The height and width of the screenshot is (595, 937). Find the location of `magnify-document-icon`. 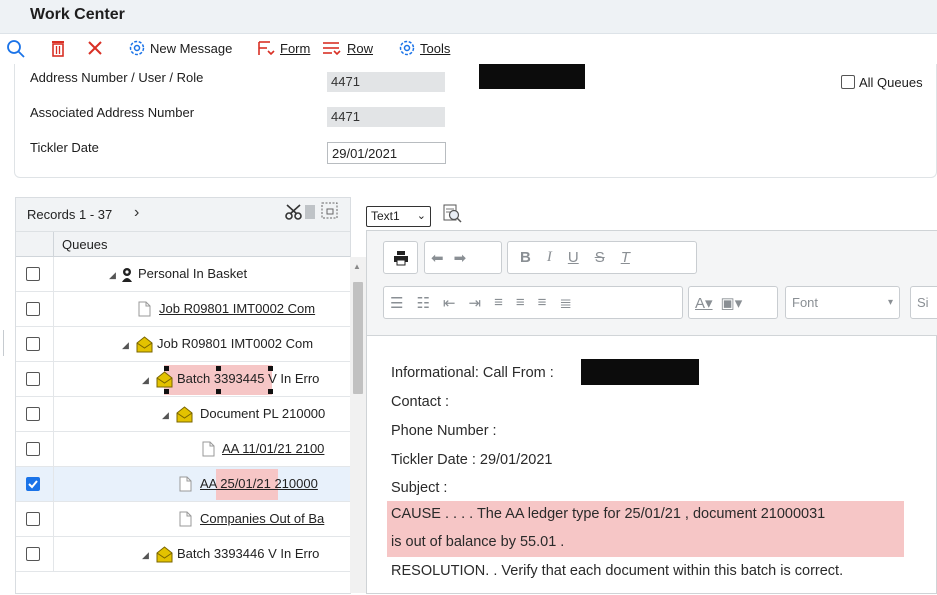

magnify-document-icon is located at coordinates (452, 214).